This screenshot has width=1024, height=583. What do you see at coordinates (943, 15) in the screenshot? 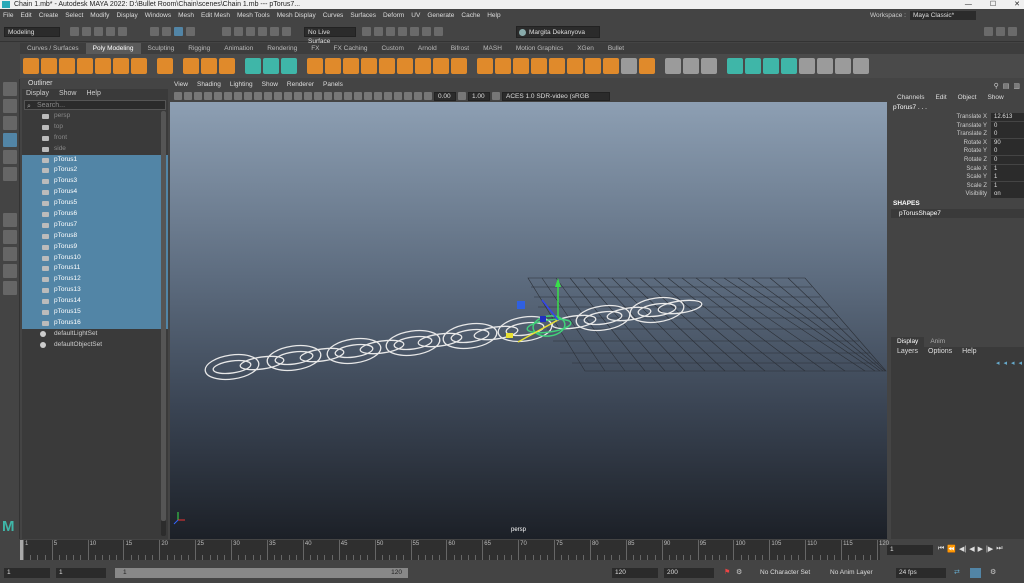
I see `workspace-dropdown: Maya Classic*` at bounding box center [943, 15].